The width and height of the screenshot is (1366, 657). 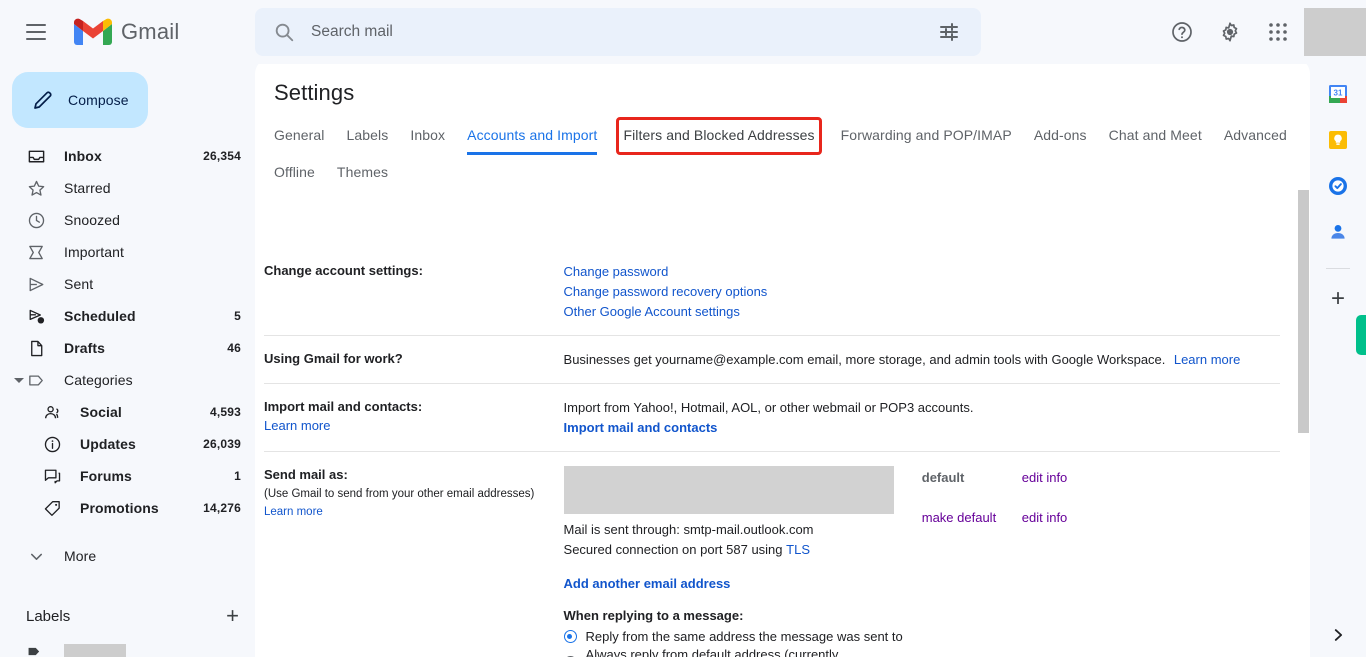 What do you see at coordinates (127, 188) in the screenshot?
I see `sidebar-item-starred: Starred` at bounding box center [127, 188].